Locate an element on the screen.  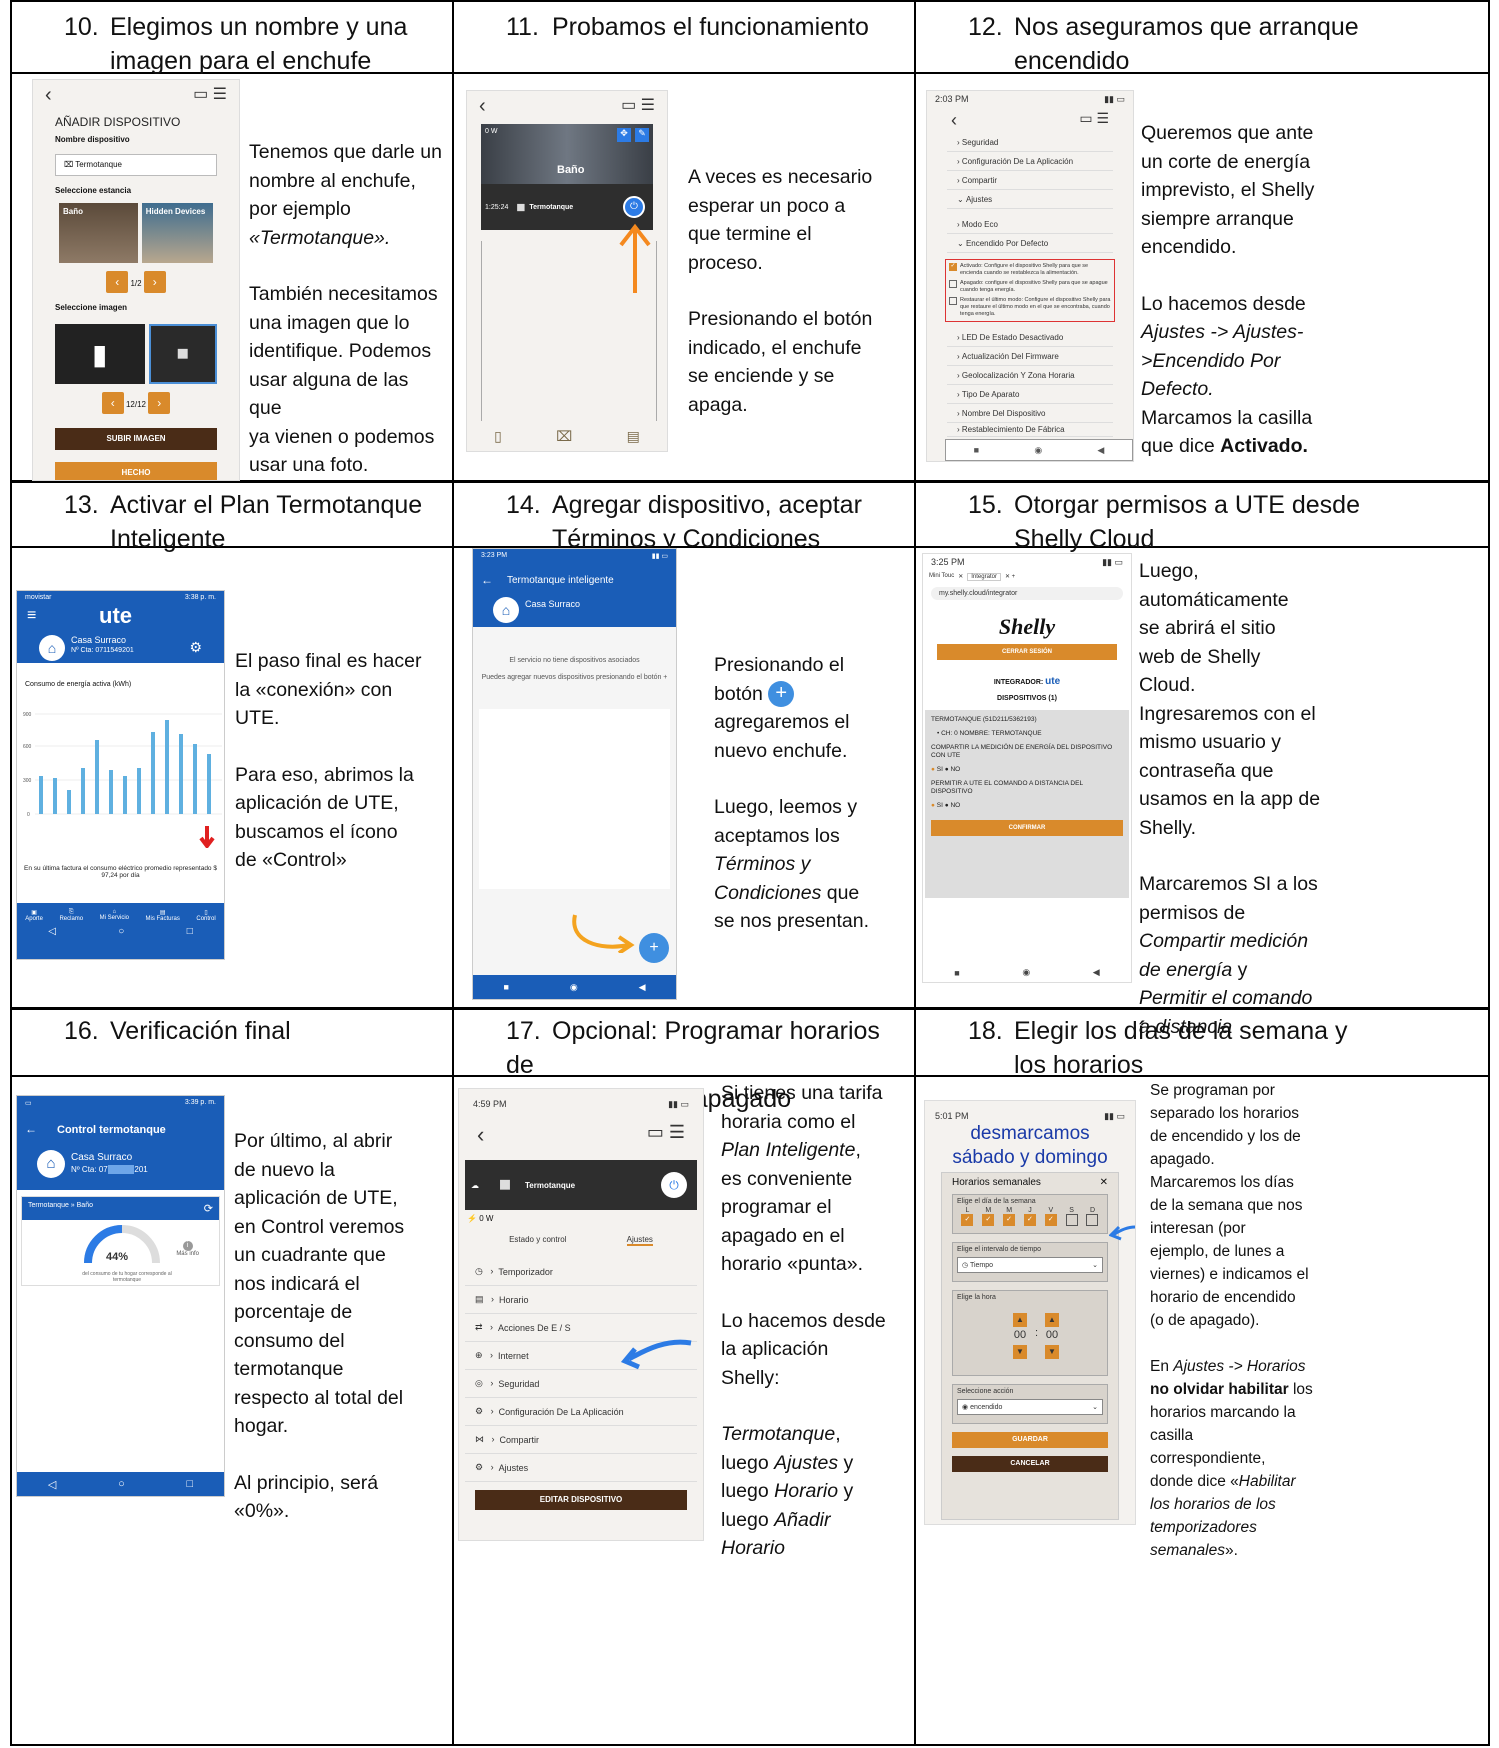
tab-mis-facturas: ▤ Mis Facturas is located at coordinates (163, 915).